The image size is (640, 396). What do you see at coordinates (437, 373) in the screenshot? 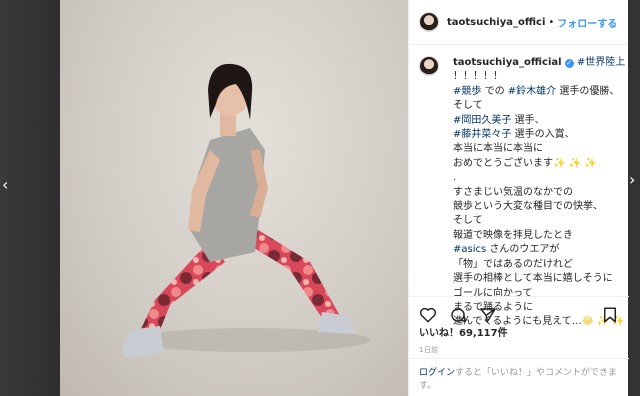
I see `login-link: ログイン` at bounding box center [437, 373].